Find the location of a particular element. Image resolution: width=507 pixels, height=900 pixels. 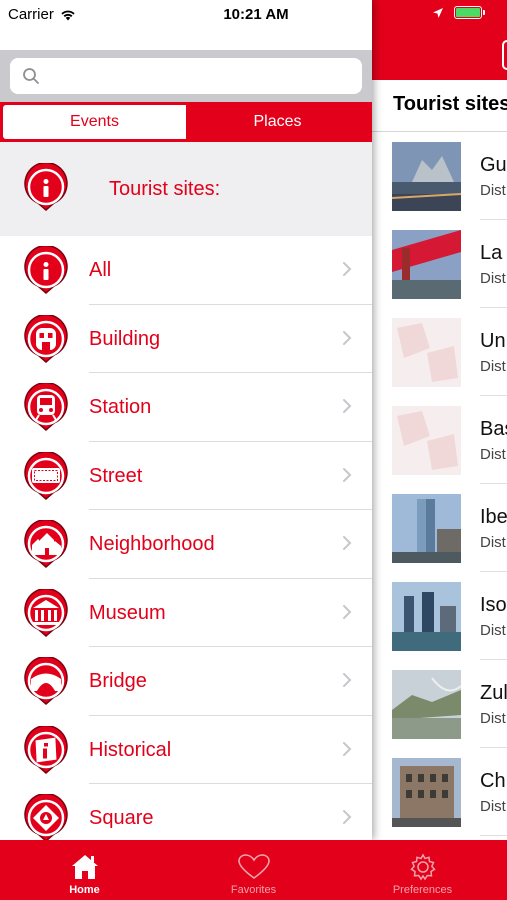

category-row-historical: Historical is located at coordinates (186, 749).